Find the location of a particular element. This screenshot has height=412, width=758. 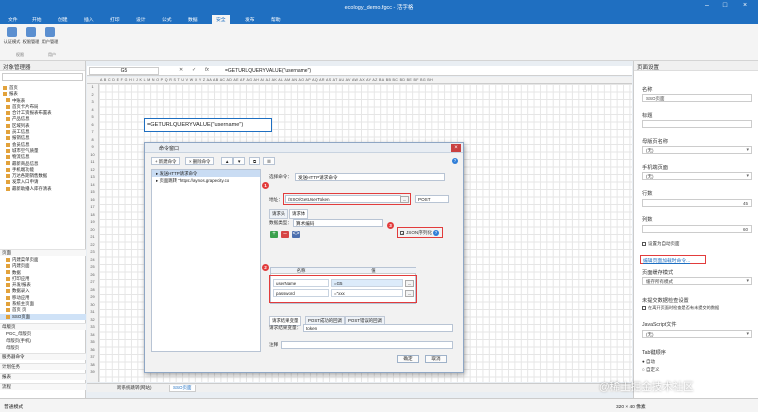

tab-auto-radio: ● 自动 is located at coordinates (648, 362).